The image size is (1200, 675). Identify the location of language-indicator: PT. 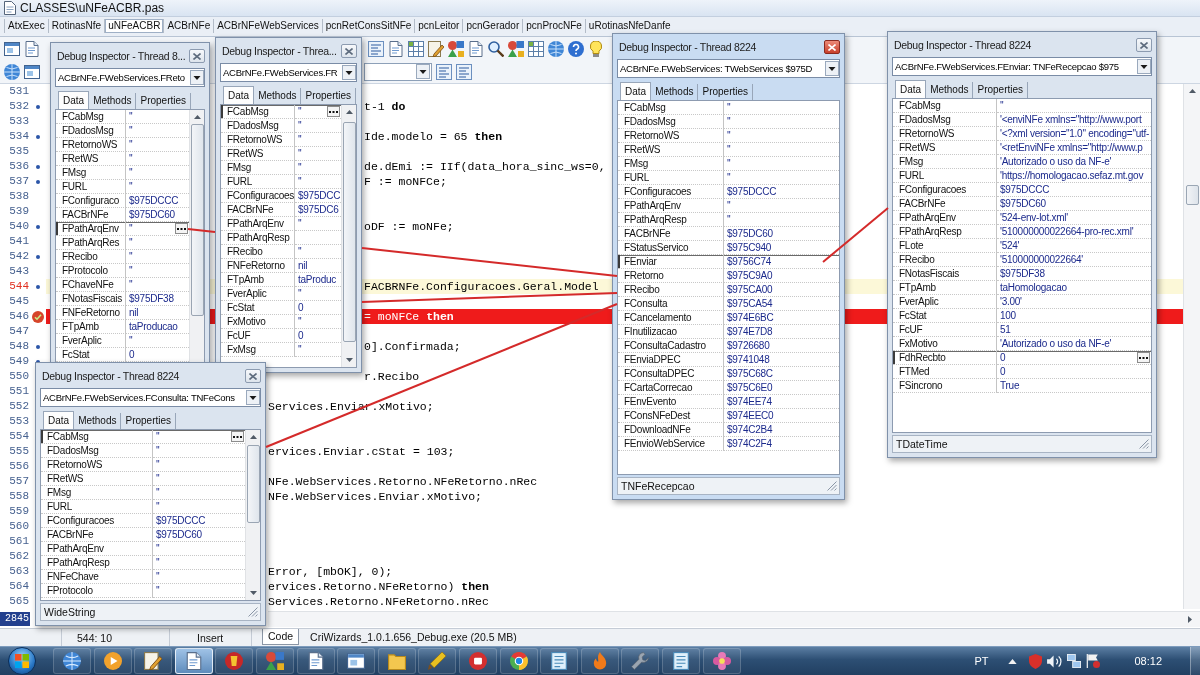
(981, 661).